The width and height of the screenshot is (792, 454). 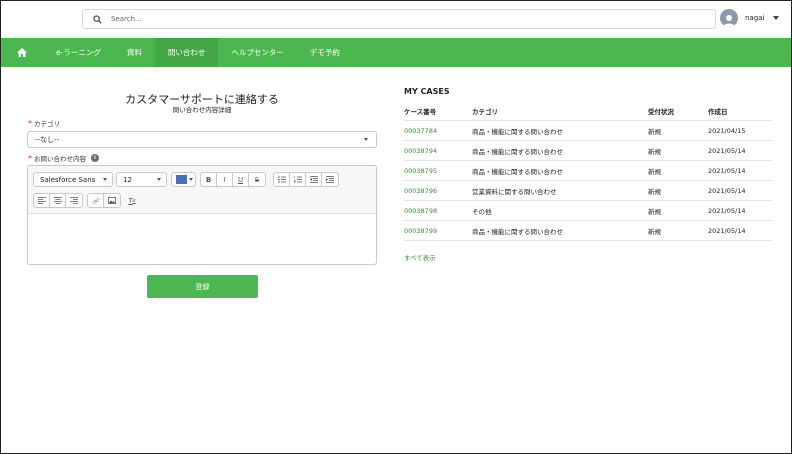 I want to click on submit-button: 登録, so click(x=202, y=286).